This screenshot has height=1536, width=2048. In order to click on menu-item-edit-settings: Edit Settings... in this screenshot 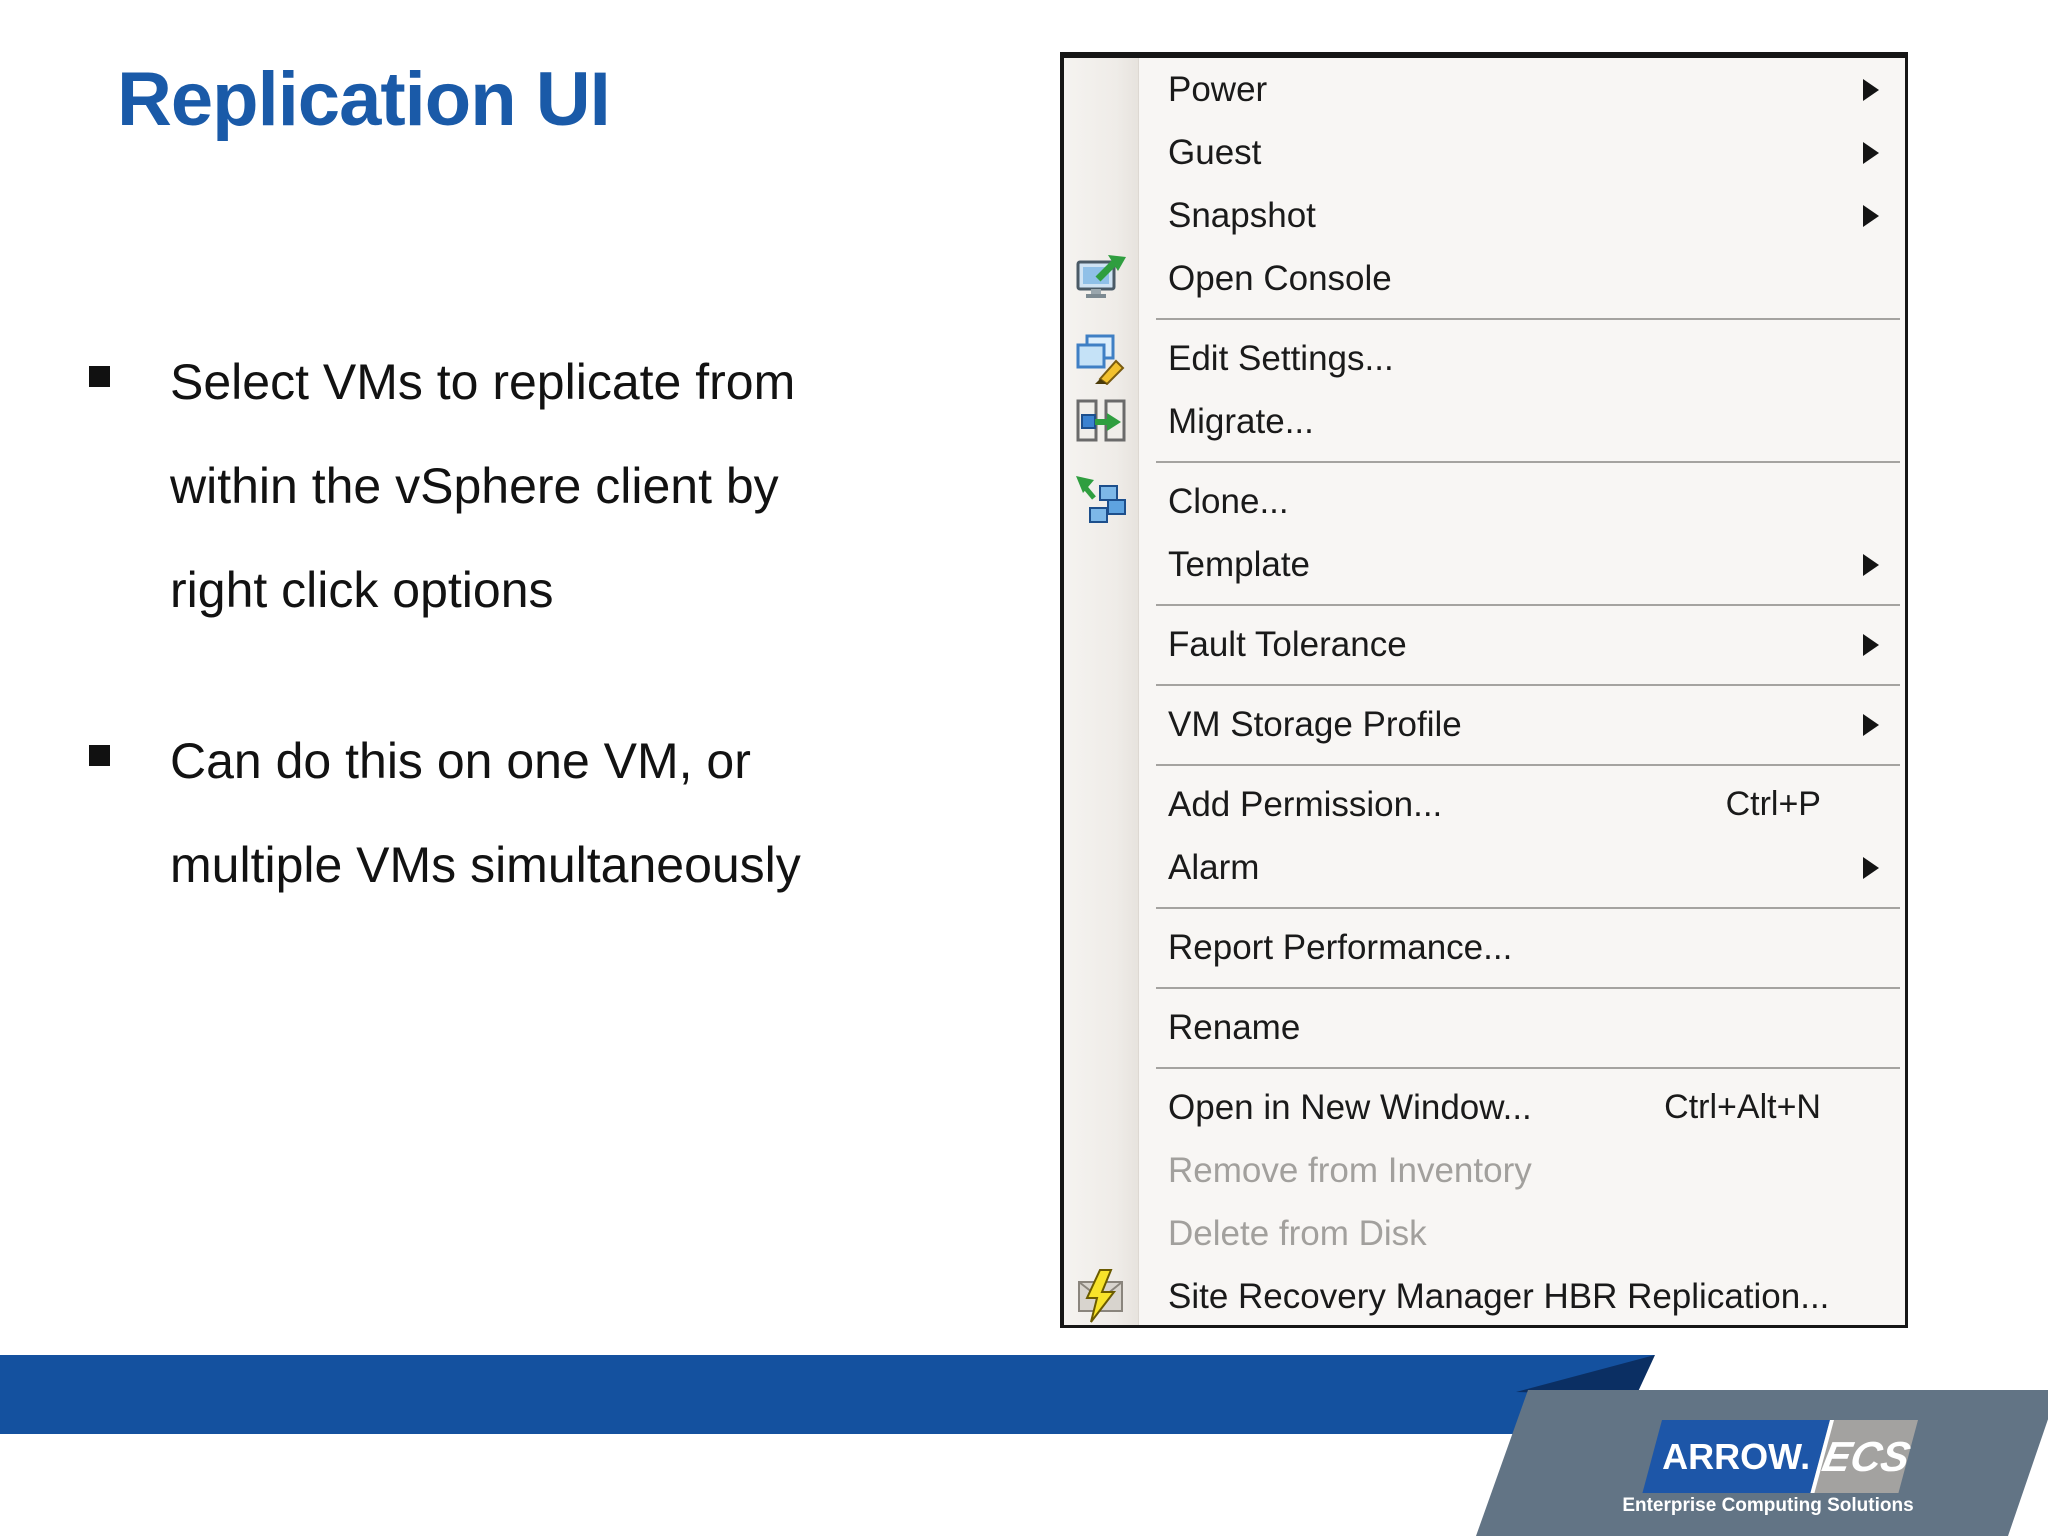, I will do `click(1484, 358)`.